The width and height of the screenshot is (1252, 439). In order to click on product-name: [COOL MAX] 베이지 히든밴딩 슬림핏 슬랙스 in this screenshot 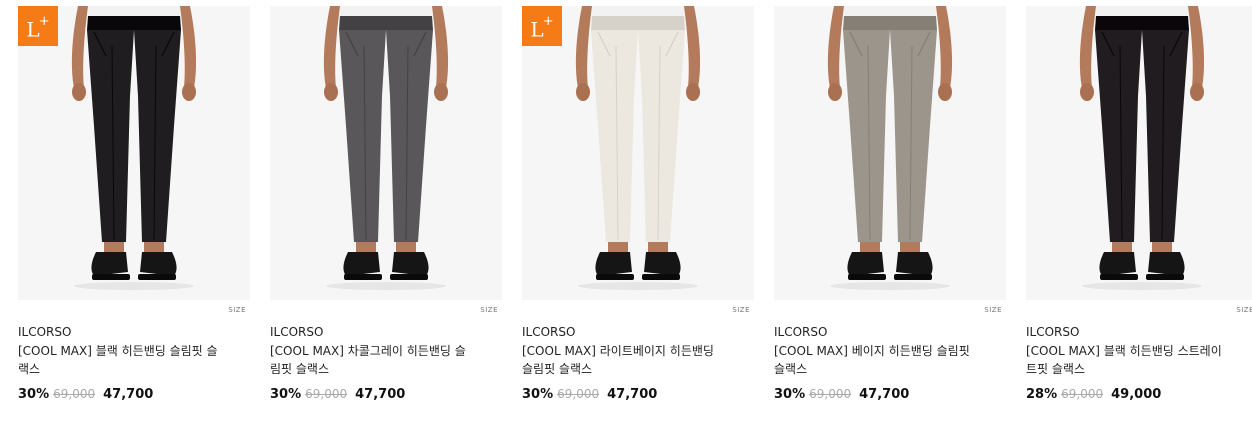, I will do `click(874, 360)`.